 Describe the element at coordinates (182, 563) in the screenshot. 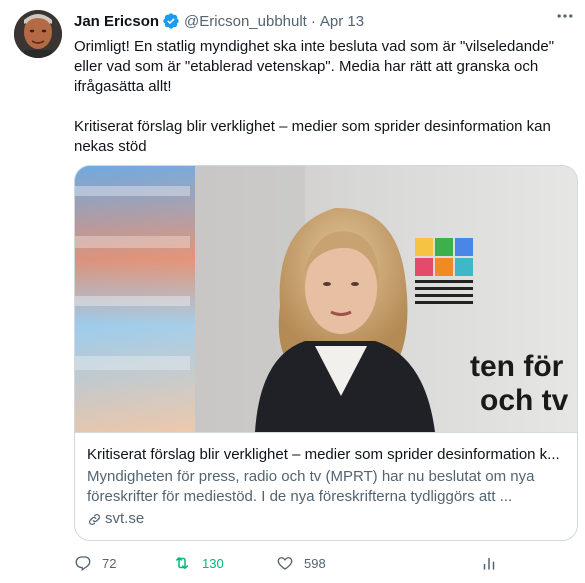

I see `retweet-icon` at that location.